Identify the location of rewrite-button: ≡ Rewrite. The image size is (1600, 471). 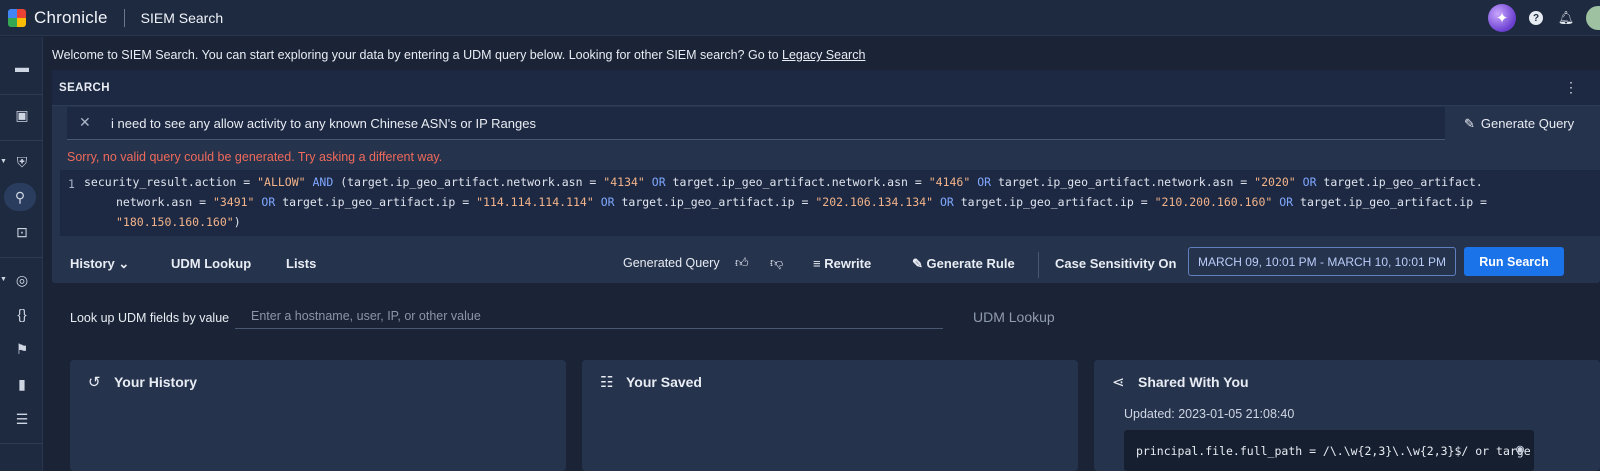
(842, 263).